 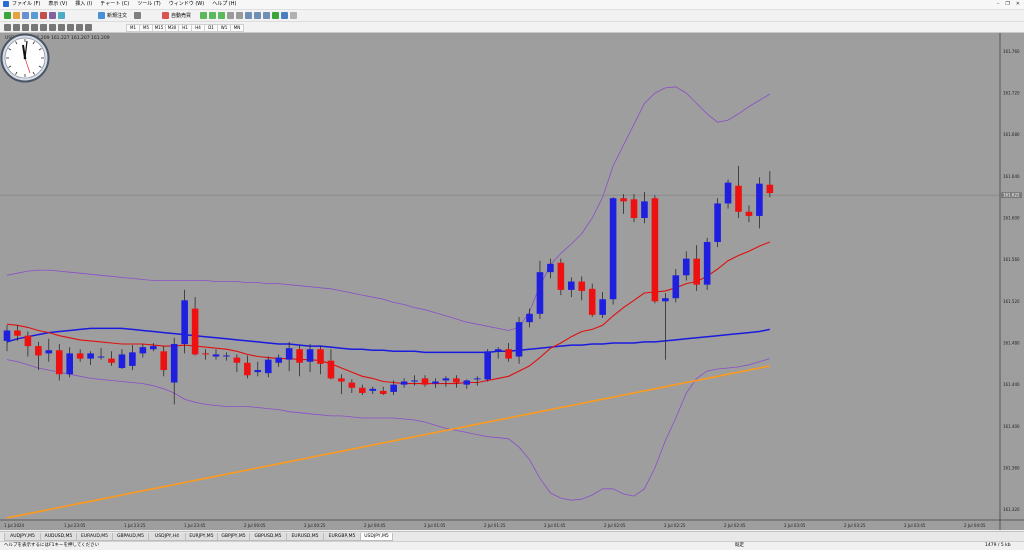 What do you see at coordinates (94, 537) in the screenshot?
I see `chart-tab-euraud-m5: EURAUD,M5` at bounding box center [94, 537].